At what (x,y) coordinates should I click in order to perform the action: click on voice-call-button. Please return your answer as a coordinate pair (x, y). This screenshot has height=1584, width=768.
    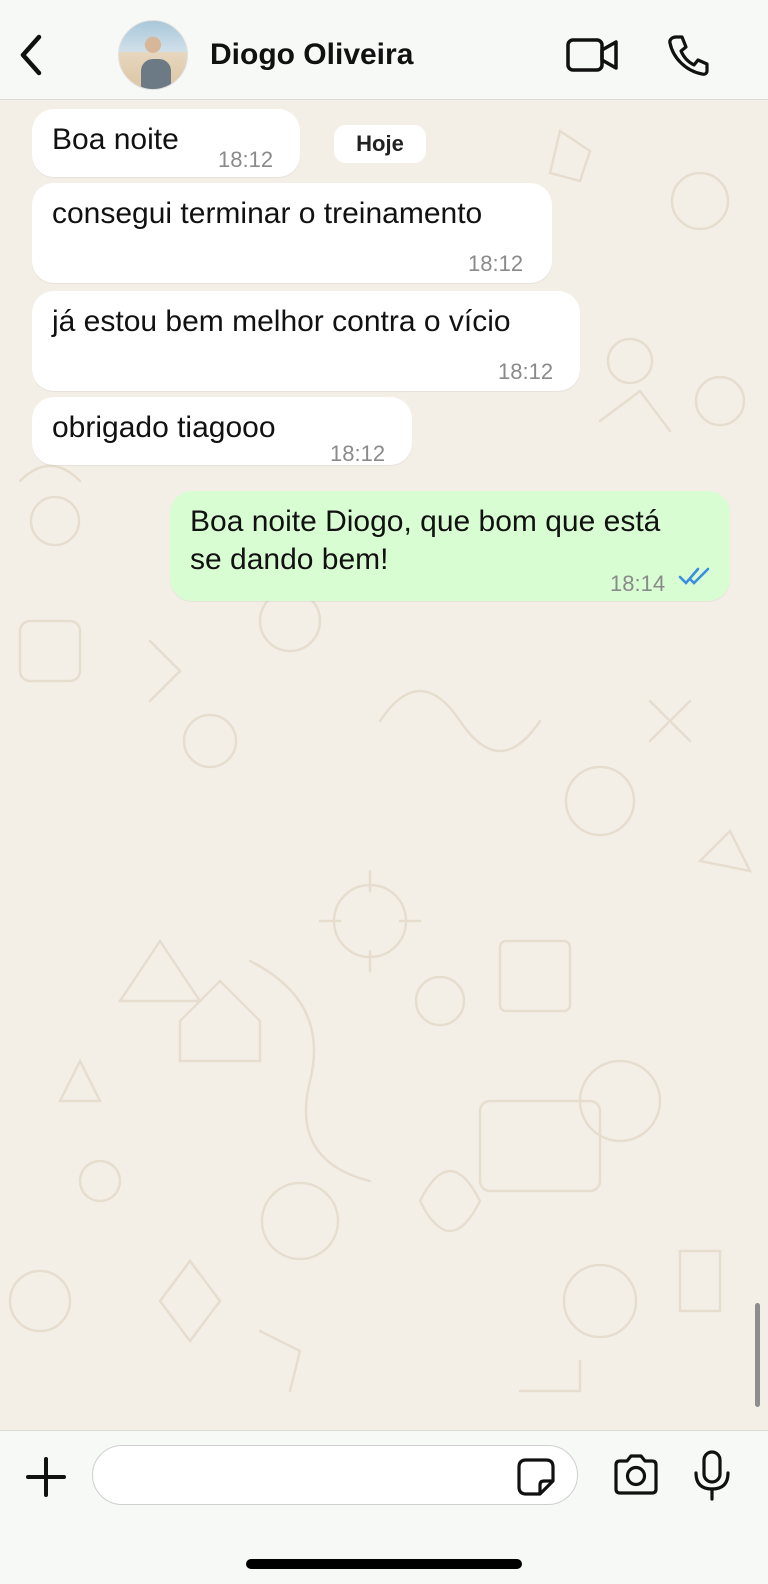
    Looking at the image, I should click on (688, 55).